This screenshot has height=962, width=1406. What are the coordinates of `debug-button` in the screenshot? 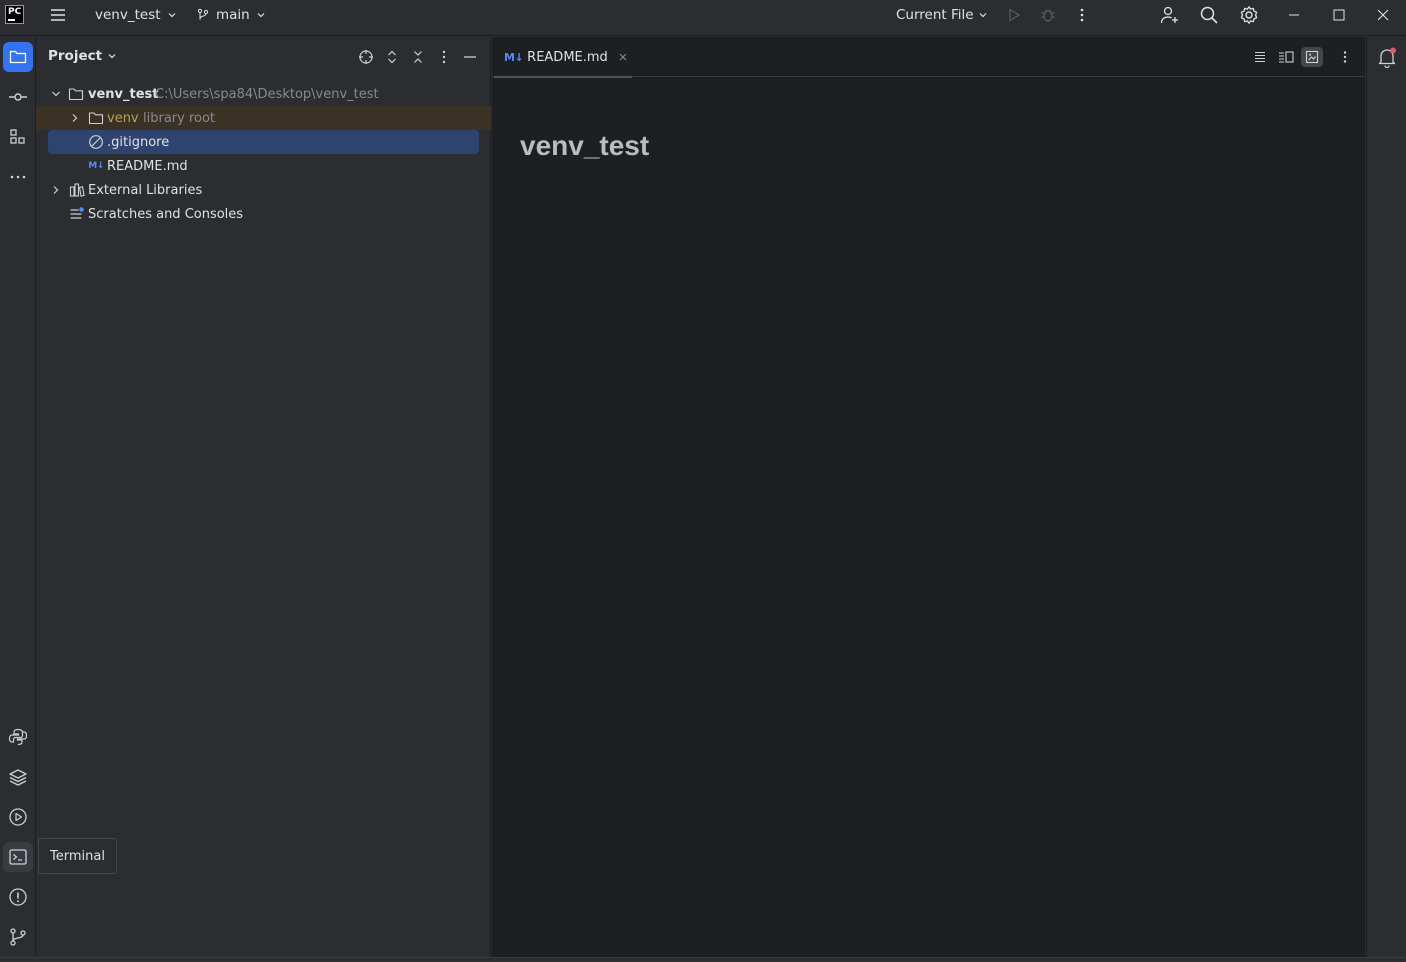 It's located at (1048, 15).